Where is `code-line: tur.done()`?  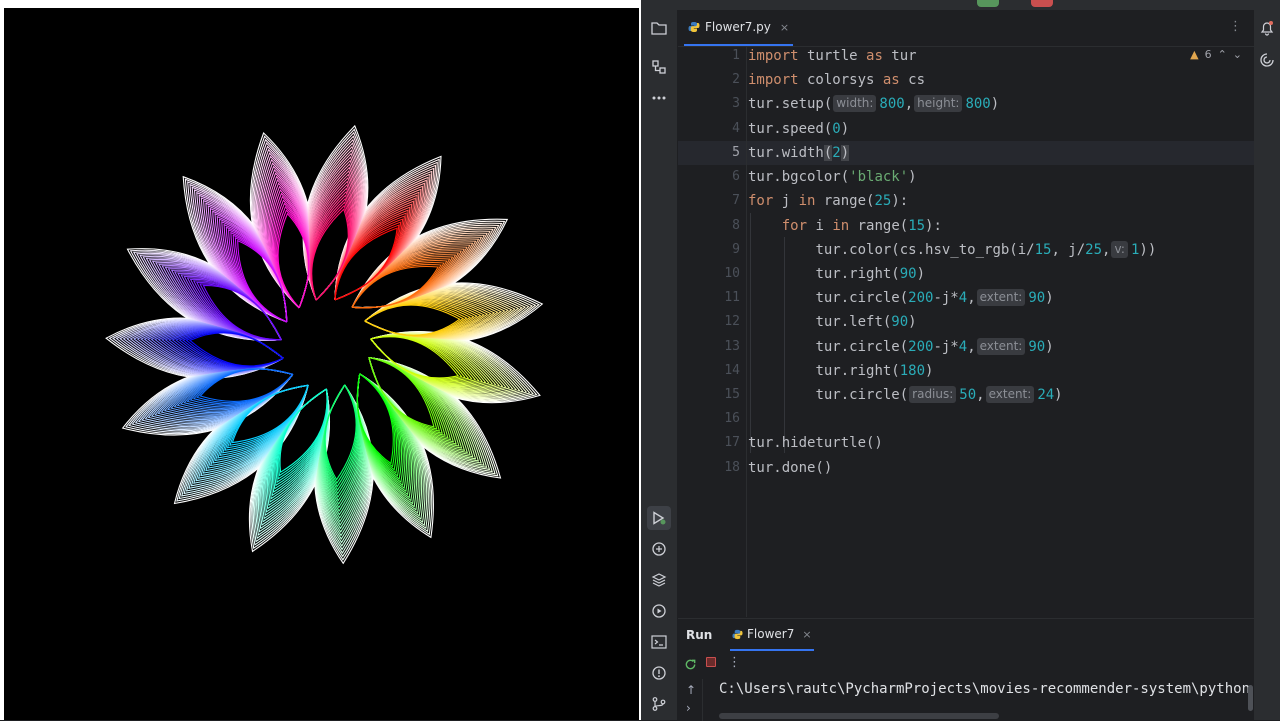
code-line: tur.done() is located at coordinates (790, 468).